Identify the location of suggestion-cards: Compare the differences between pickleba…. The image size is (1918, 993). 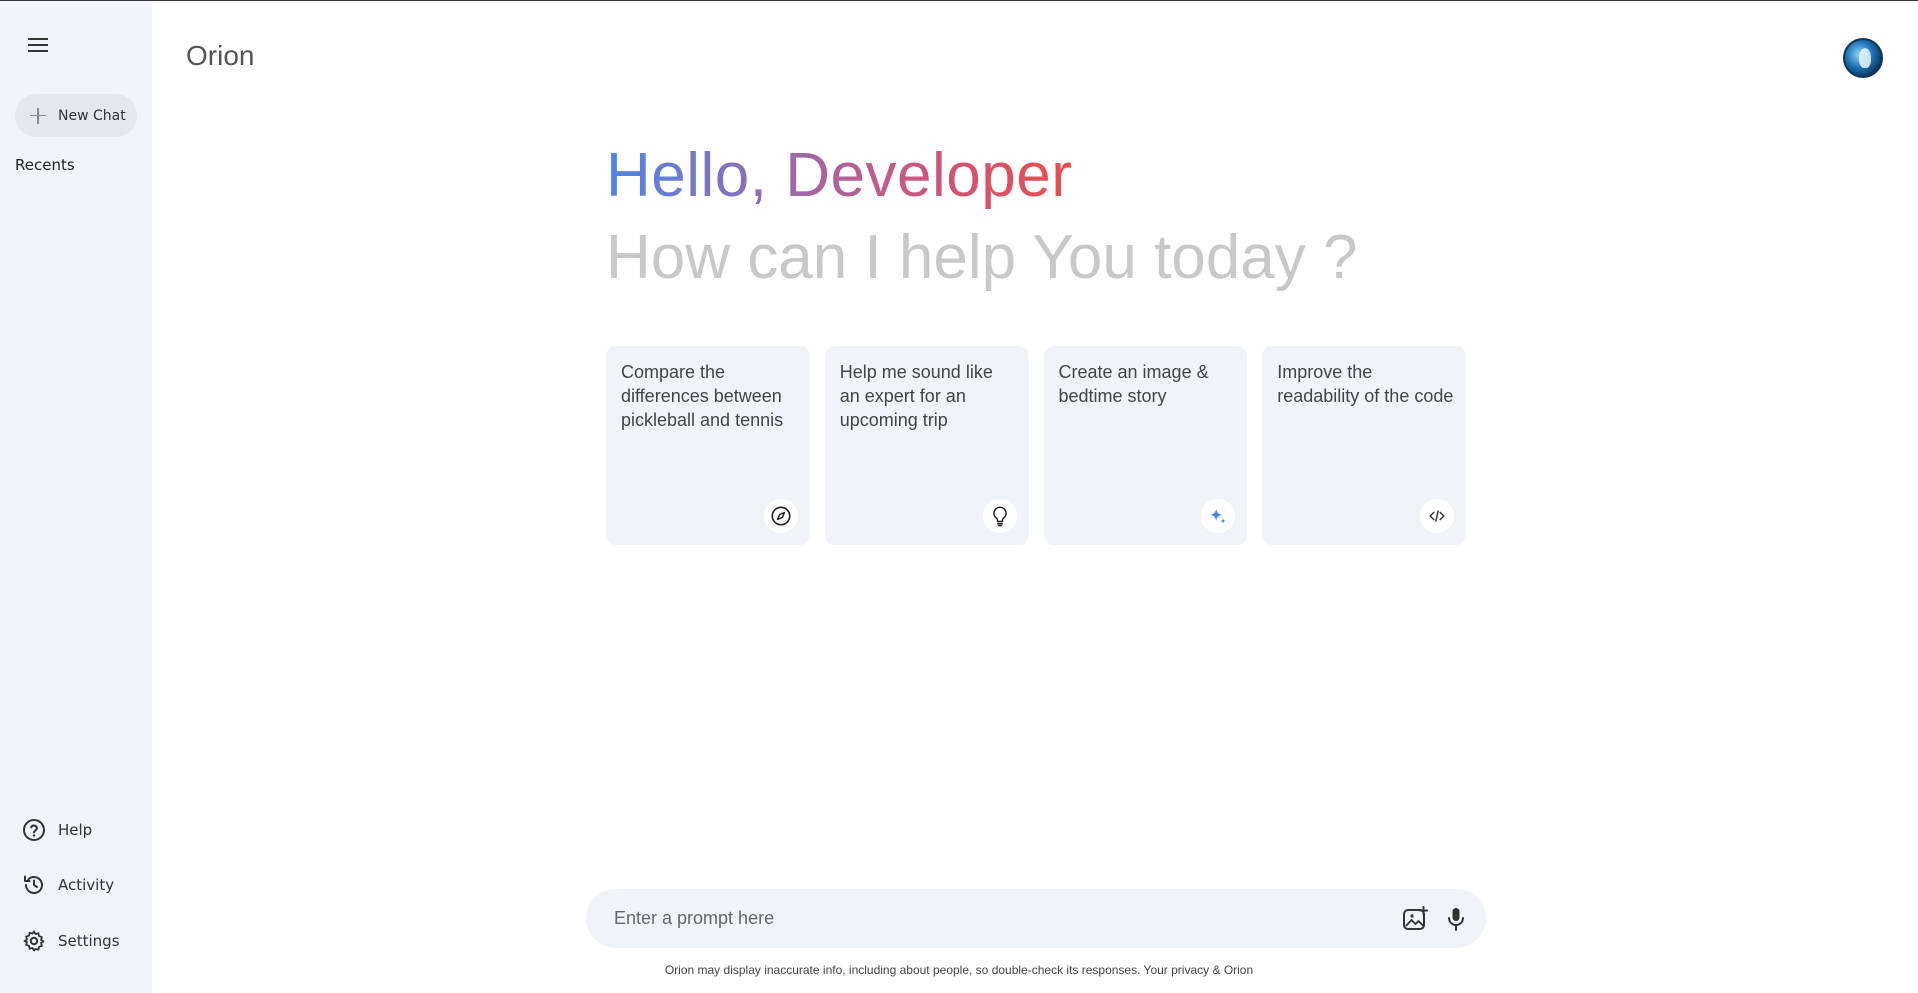
(1036, 445).